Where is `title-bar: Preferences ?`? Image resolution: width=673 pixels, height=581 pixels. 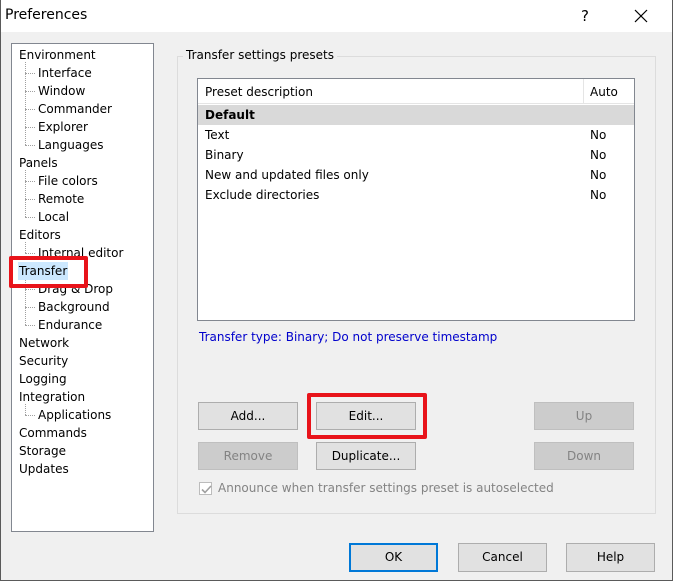 title-bar: Preferences ? is located at coordinates (336, 16).